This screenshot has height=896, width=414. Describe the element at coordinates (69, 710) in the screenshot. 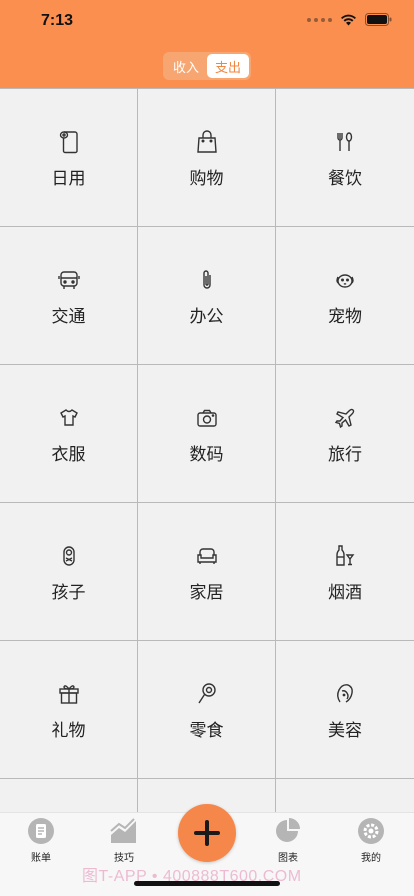

I see `category-gift: 礼物` at that location.